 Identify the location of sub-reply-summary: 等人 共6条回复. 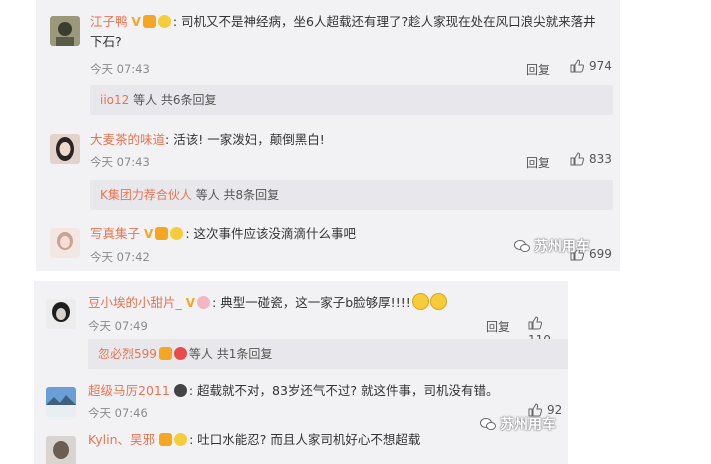
(173, 100).